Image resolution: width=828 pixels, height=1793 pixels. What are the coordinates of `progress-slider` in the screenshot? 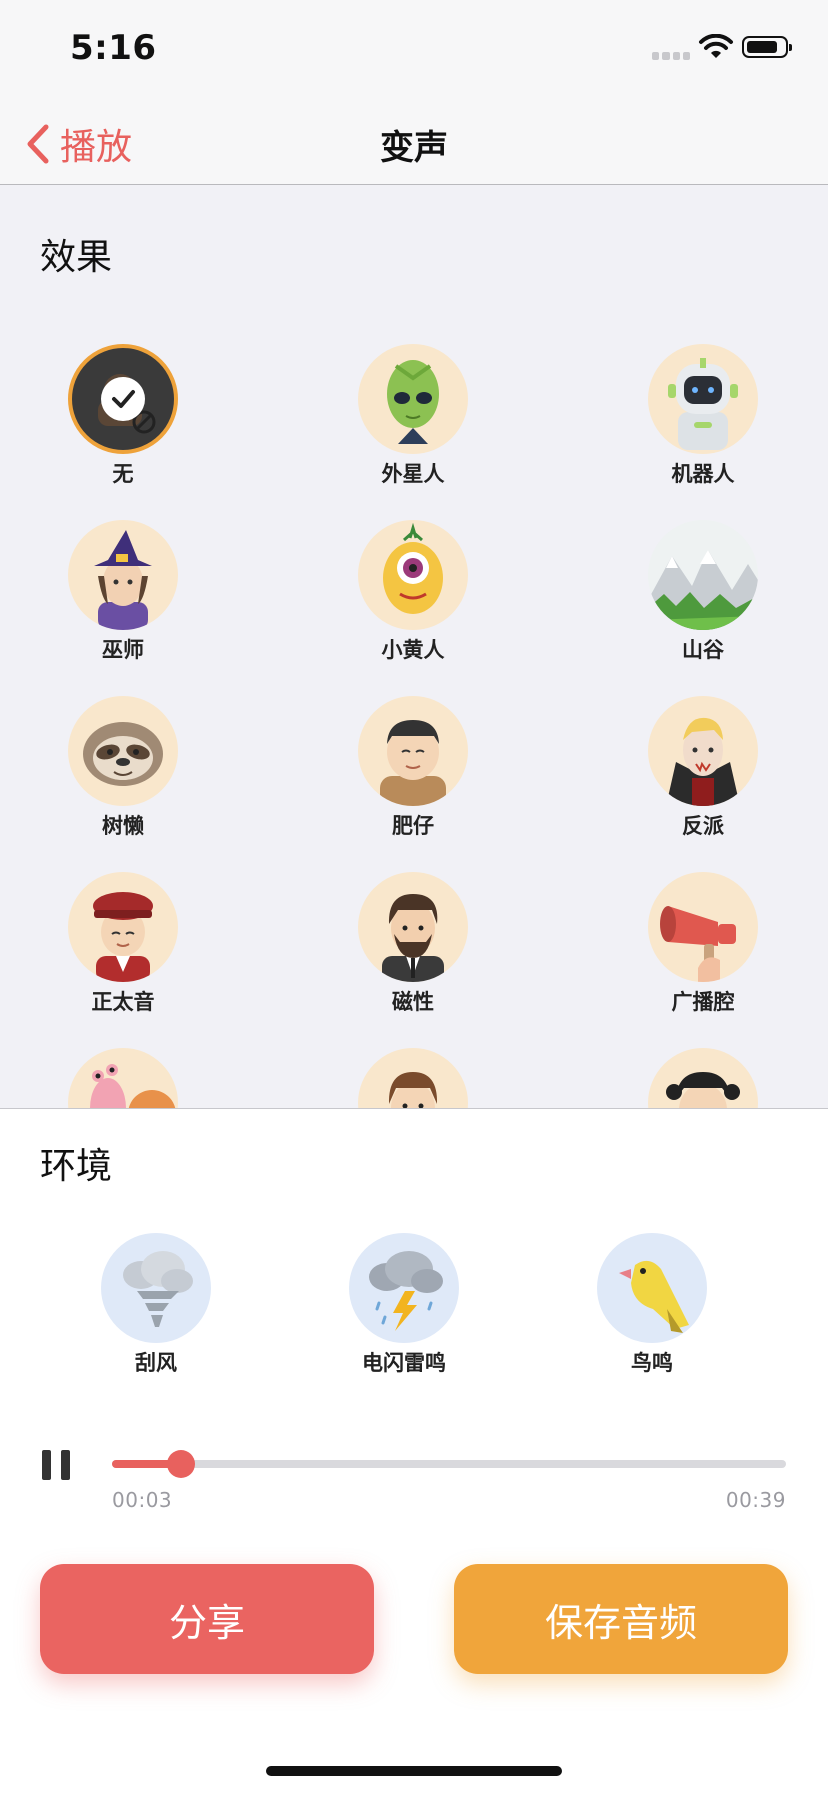 It's located at (449, 1464).